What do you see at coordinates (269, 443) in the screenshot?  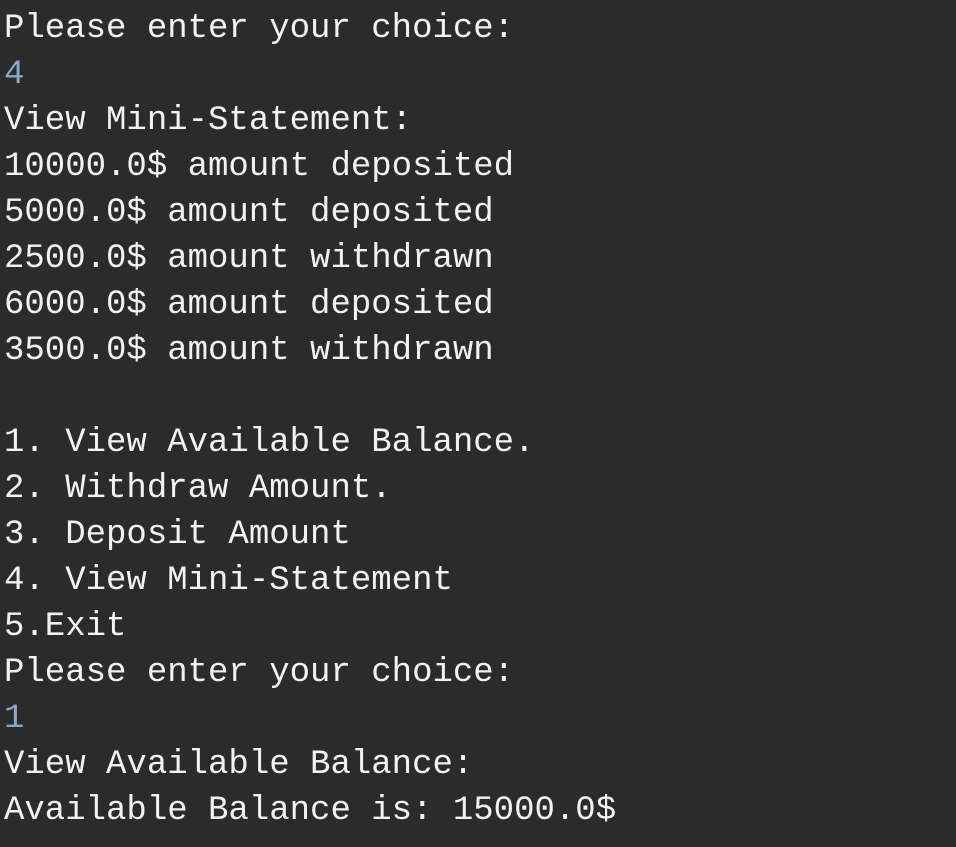 I see `menu-option: 1. View Available Balance.` at bounding box center [269, 443].